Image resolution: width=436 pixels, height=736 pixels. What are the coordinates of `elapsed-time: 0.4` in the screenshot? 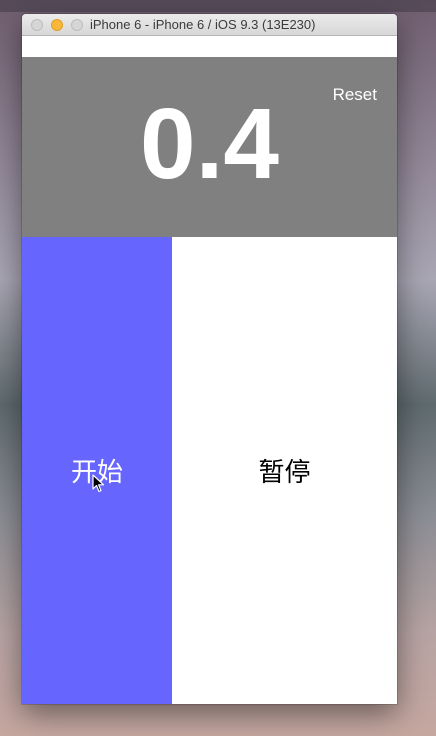 It's located at (209, 144).